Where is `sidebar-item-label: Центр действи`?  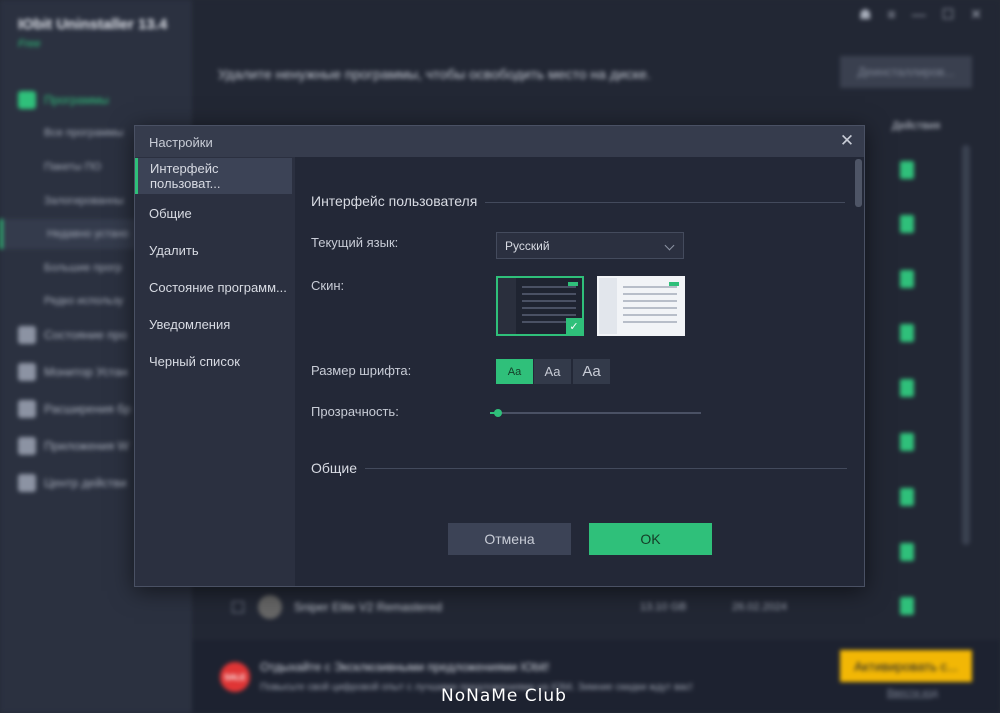 sidebar-item-label: Центр действи is located at coordinates (85, 483).